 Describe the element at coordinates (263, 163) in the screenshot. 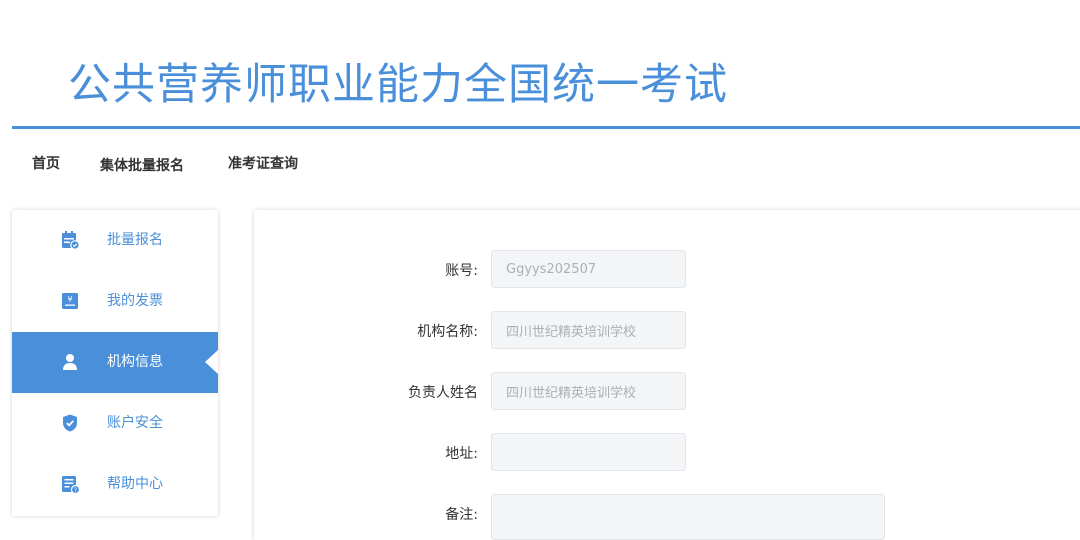

I see `nav-admission-ticket-link: 准考证查询` at that location.